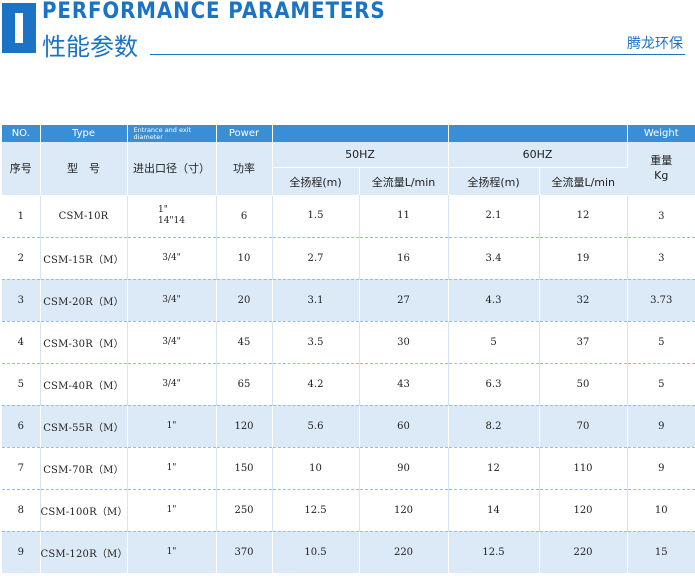 The width and height of the screenshot is (695, 576). I want to click on title-zh: 性能参数, so click(90, 47).